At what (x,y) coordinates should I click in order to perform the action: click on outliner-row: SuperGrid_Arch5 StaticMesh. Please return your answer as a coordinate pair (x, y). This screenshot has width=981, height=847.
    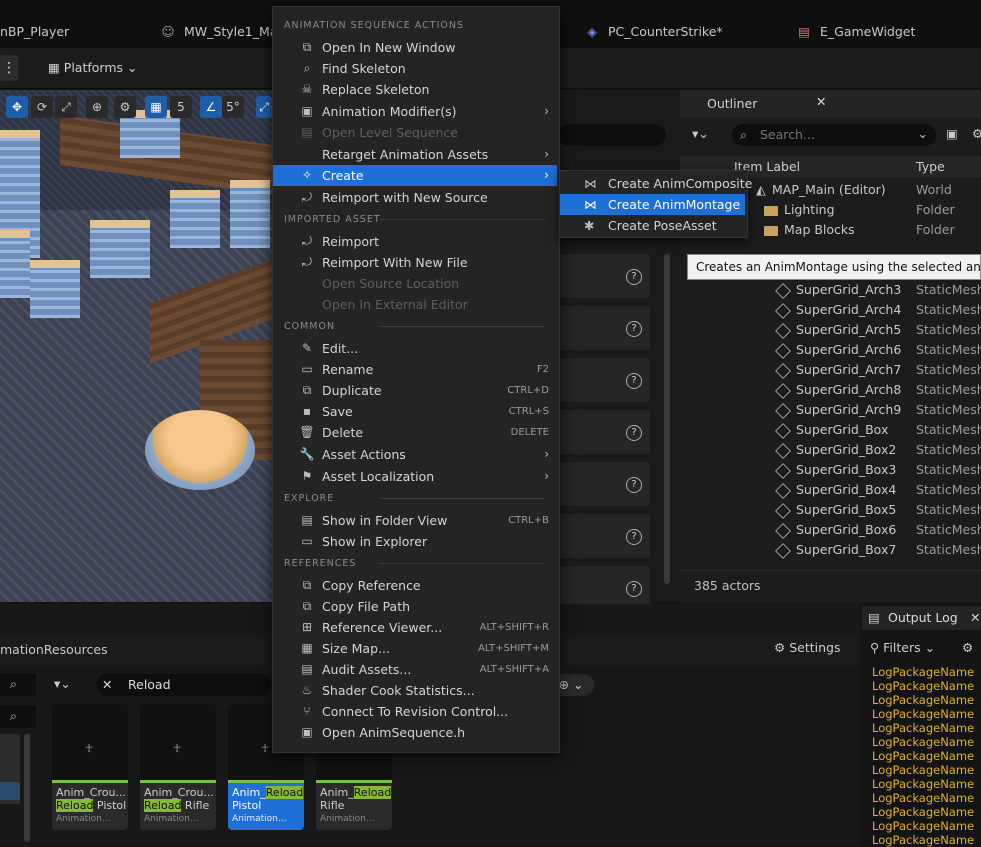
    Looking at the image, I should click on (830, 330).